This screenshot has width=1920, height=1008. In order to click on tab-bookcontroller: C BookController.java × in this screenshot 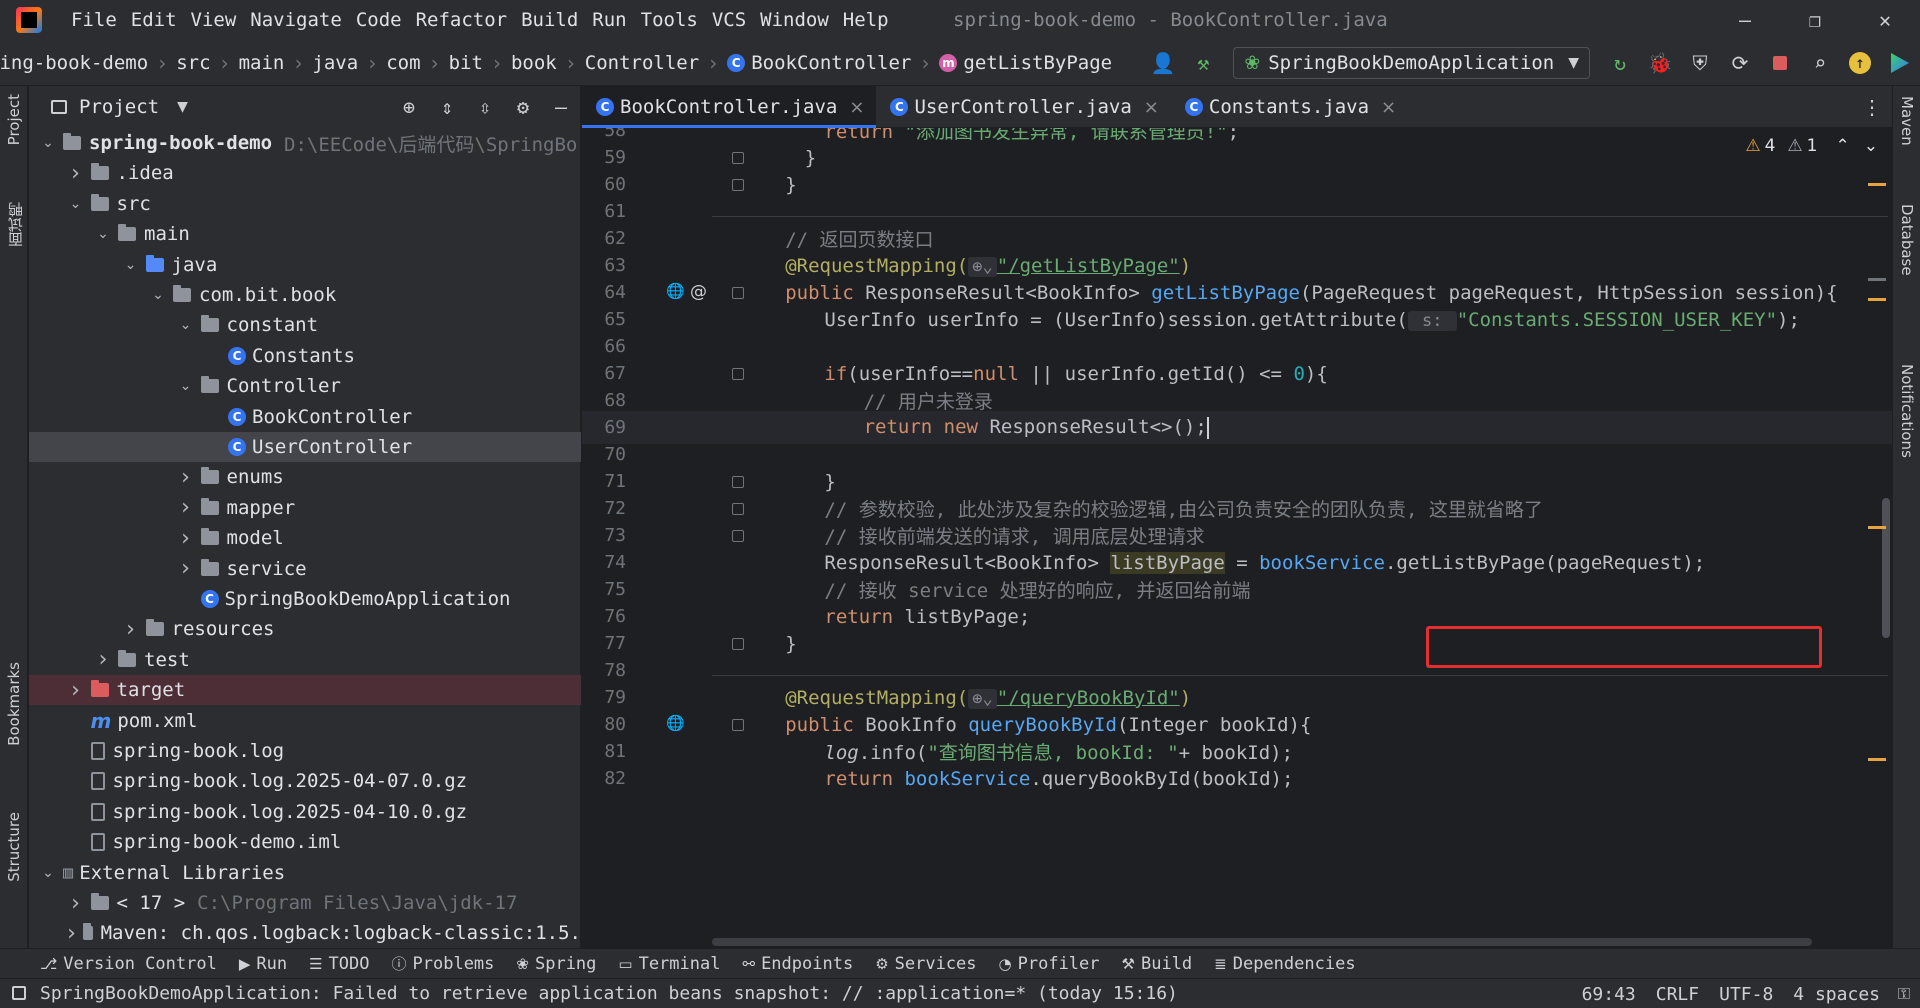, I will do `click(729, 107)`.